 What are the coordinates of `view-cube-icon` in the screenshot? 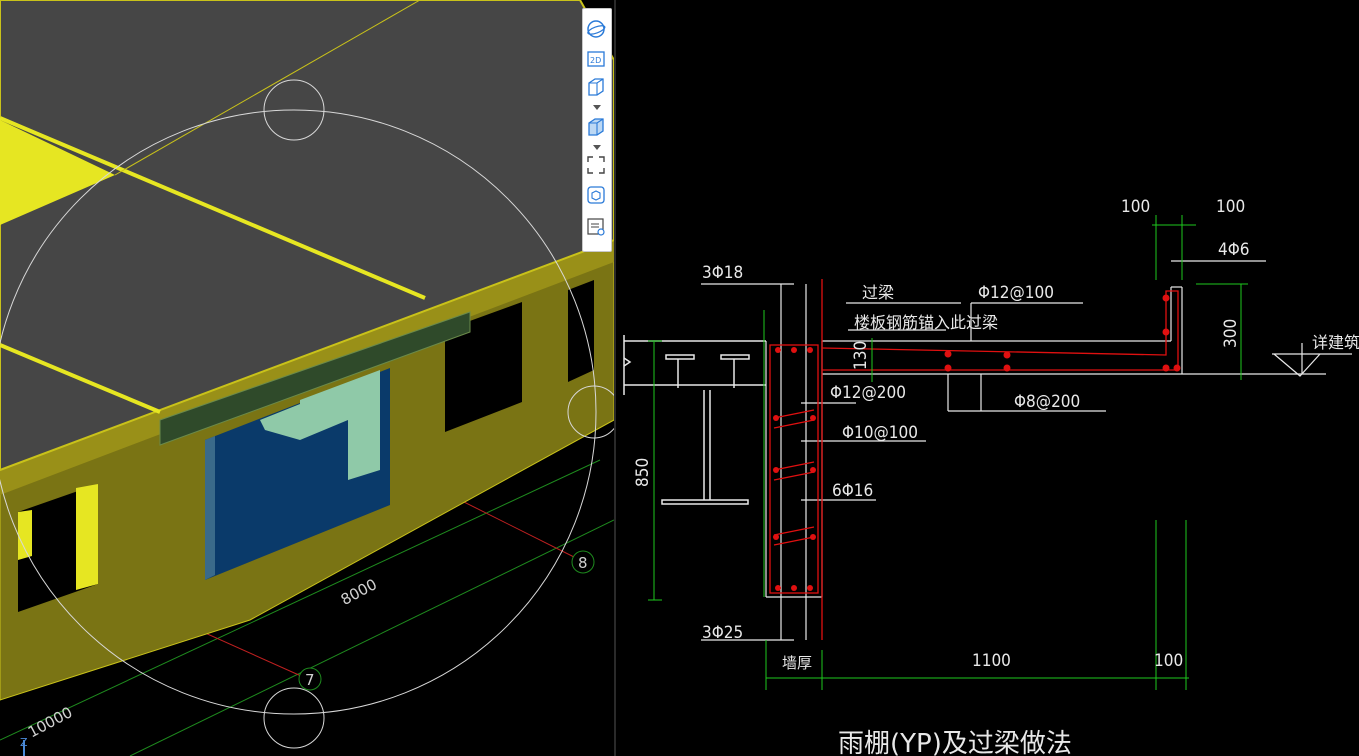 It's located at (597, 196).